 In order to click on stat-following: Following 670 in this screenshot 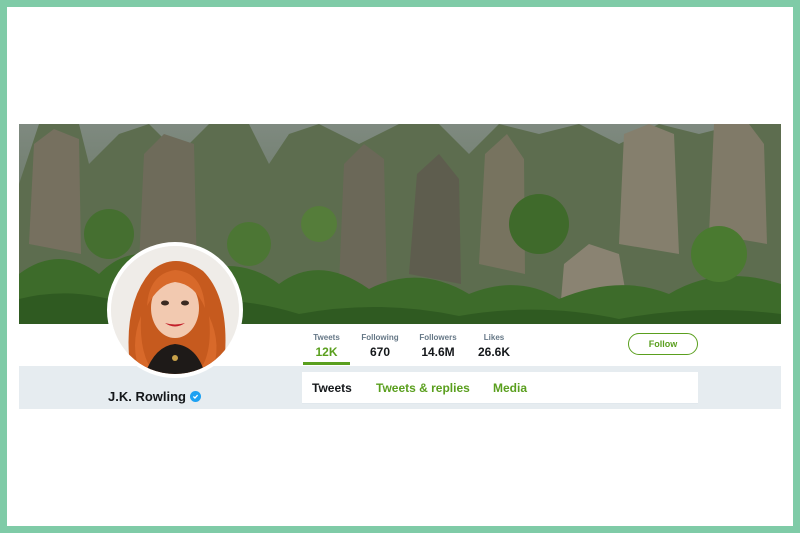, I will do `click(380, 346)`.